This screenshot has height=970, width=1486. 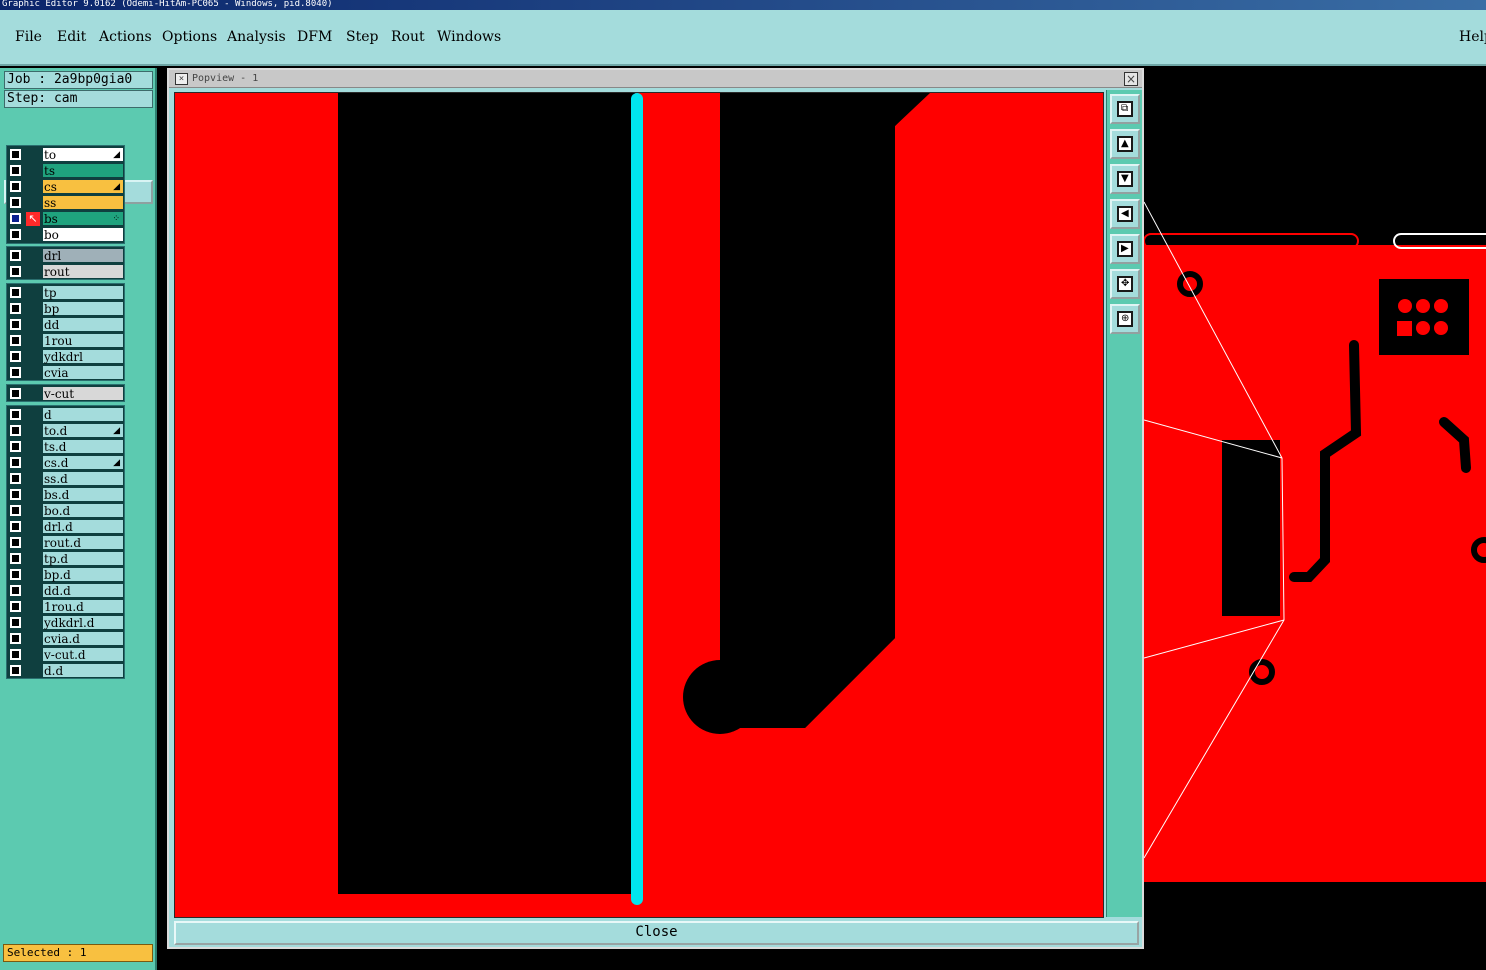 I want to click on layer-name: bp.d, so click(x=83, y=574).